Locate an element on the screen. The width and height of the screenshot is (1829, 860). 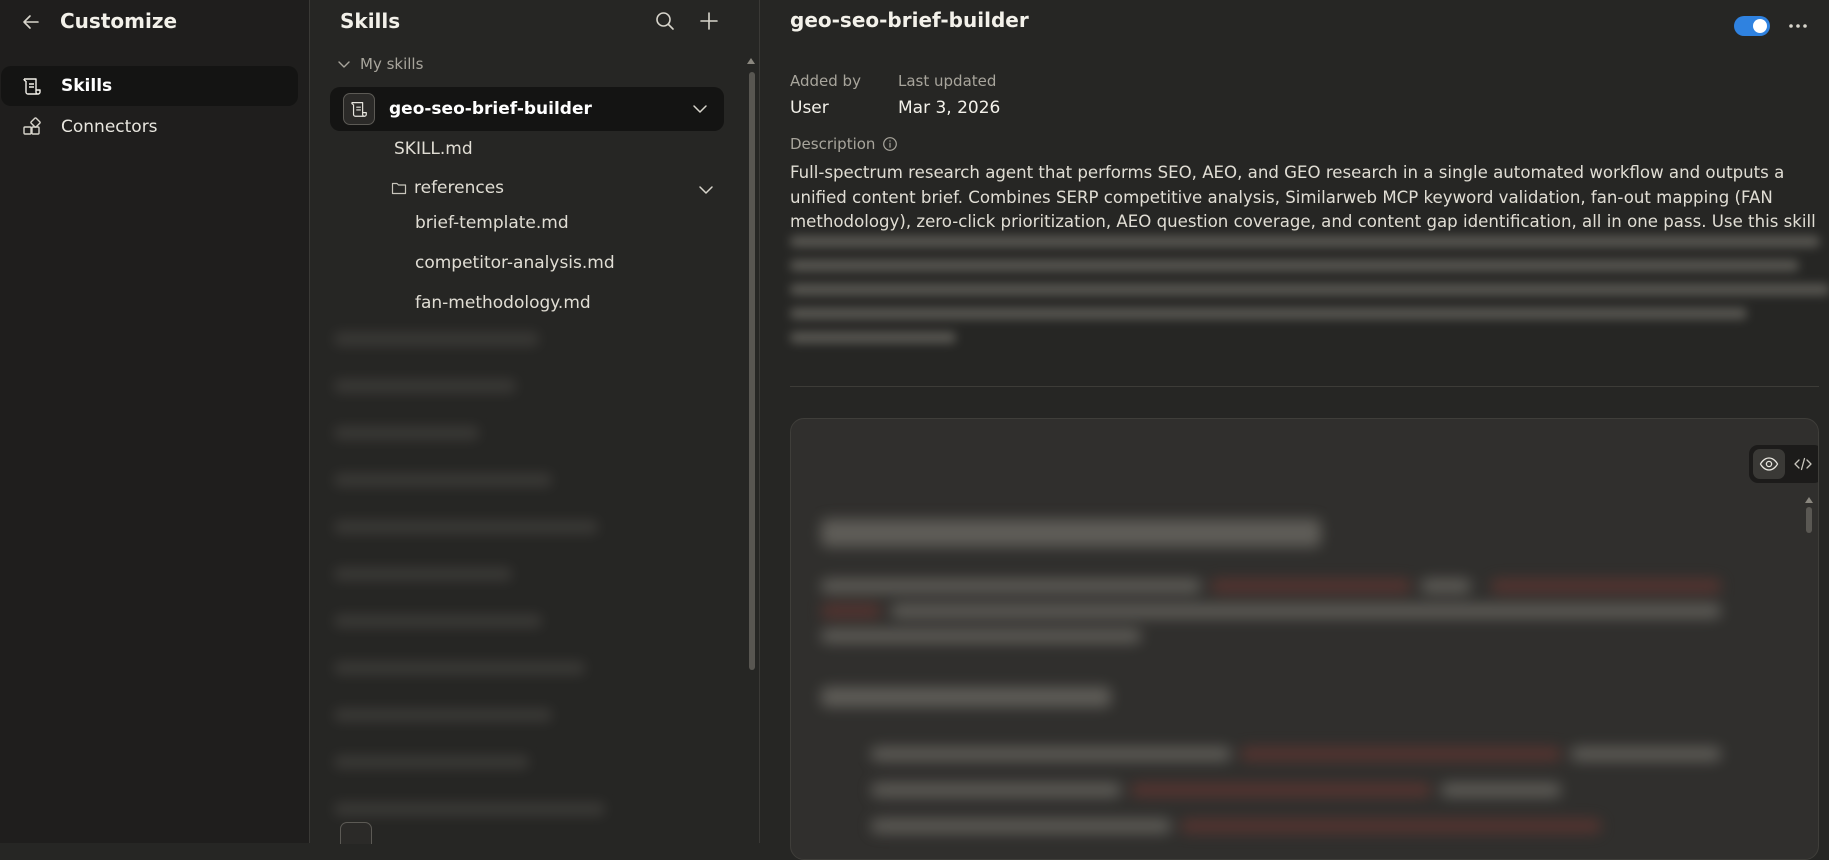
folder-icon is located at coordinates (399, 188).